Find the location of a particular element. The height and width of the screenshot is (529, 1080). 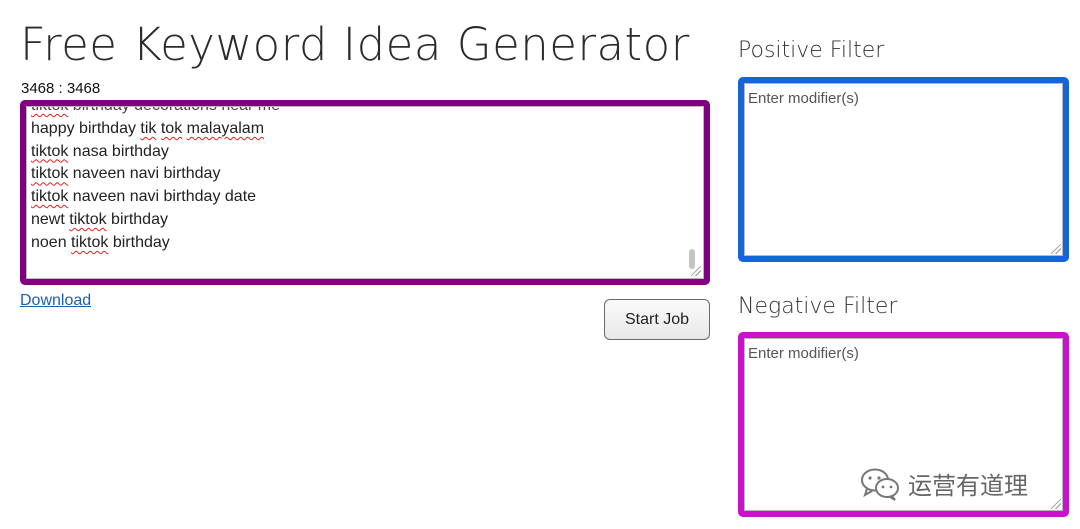

positive-filter-frame is located at coordinates (903, 169).